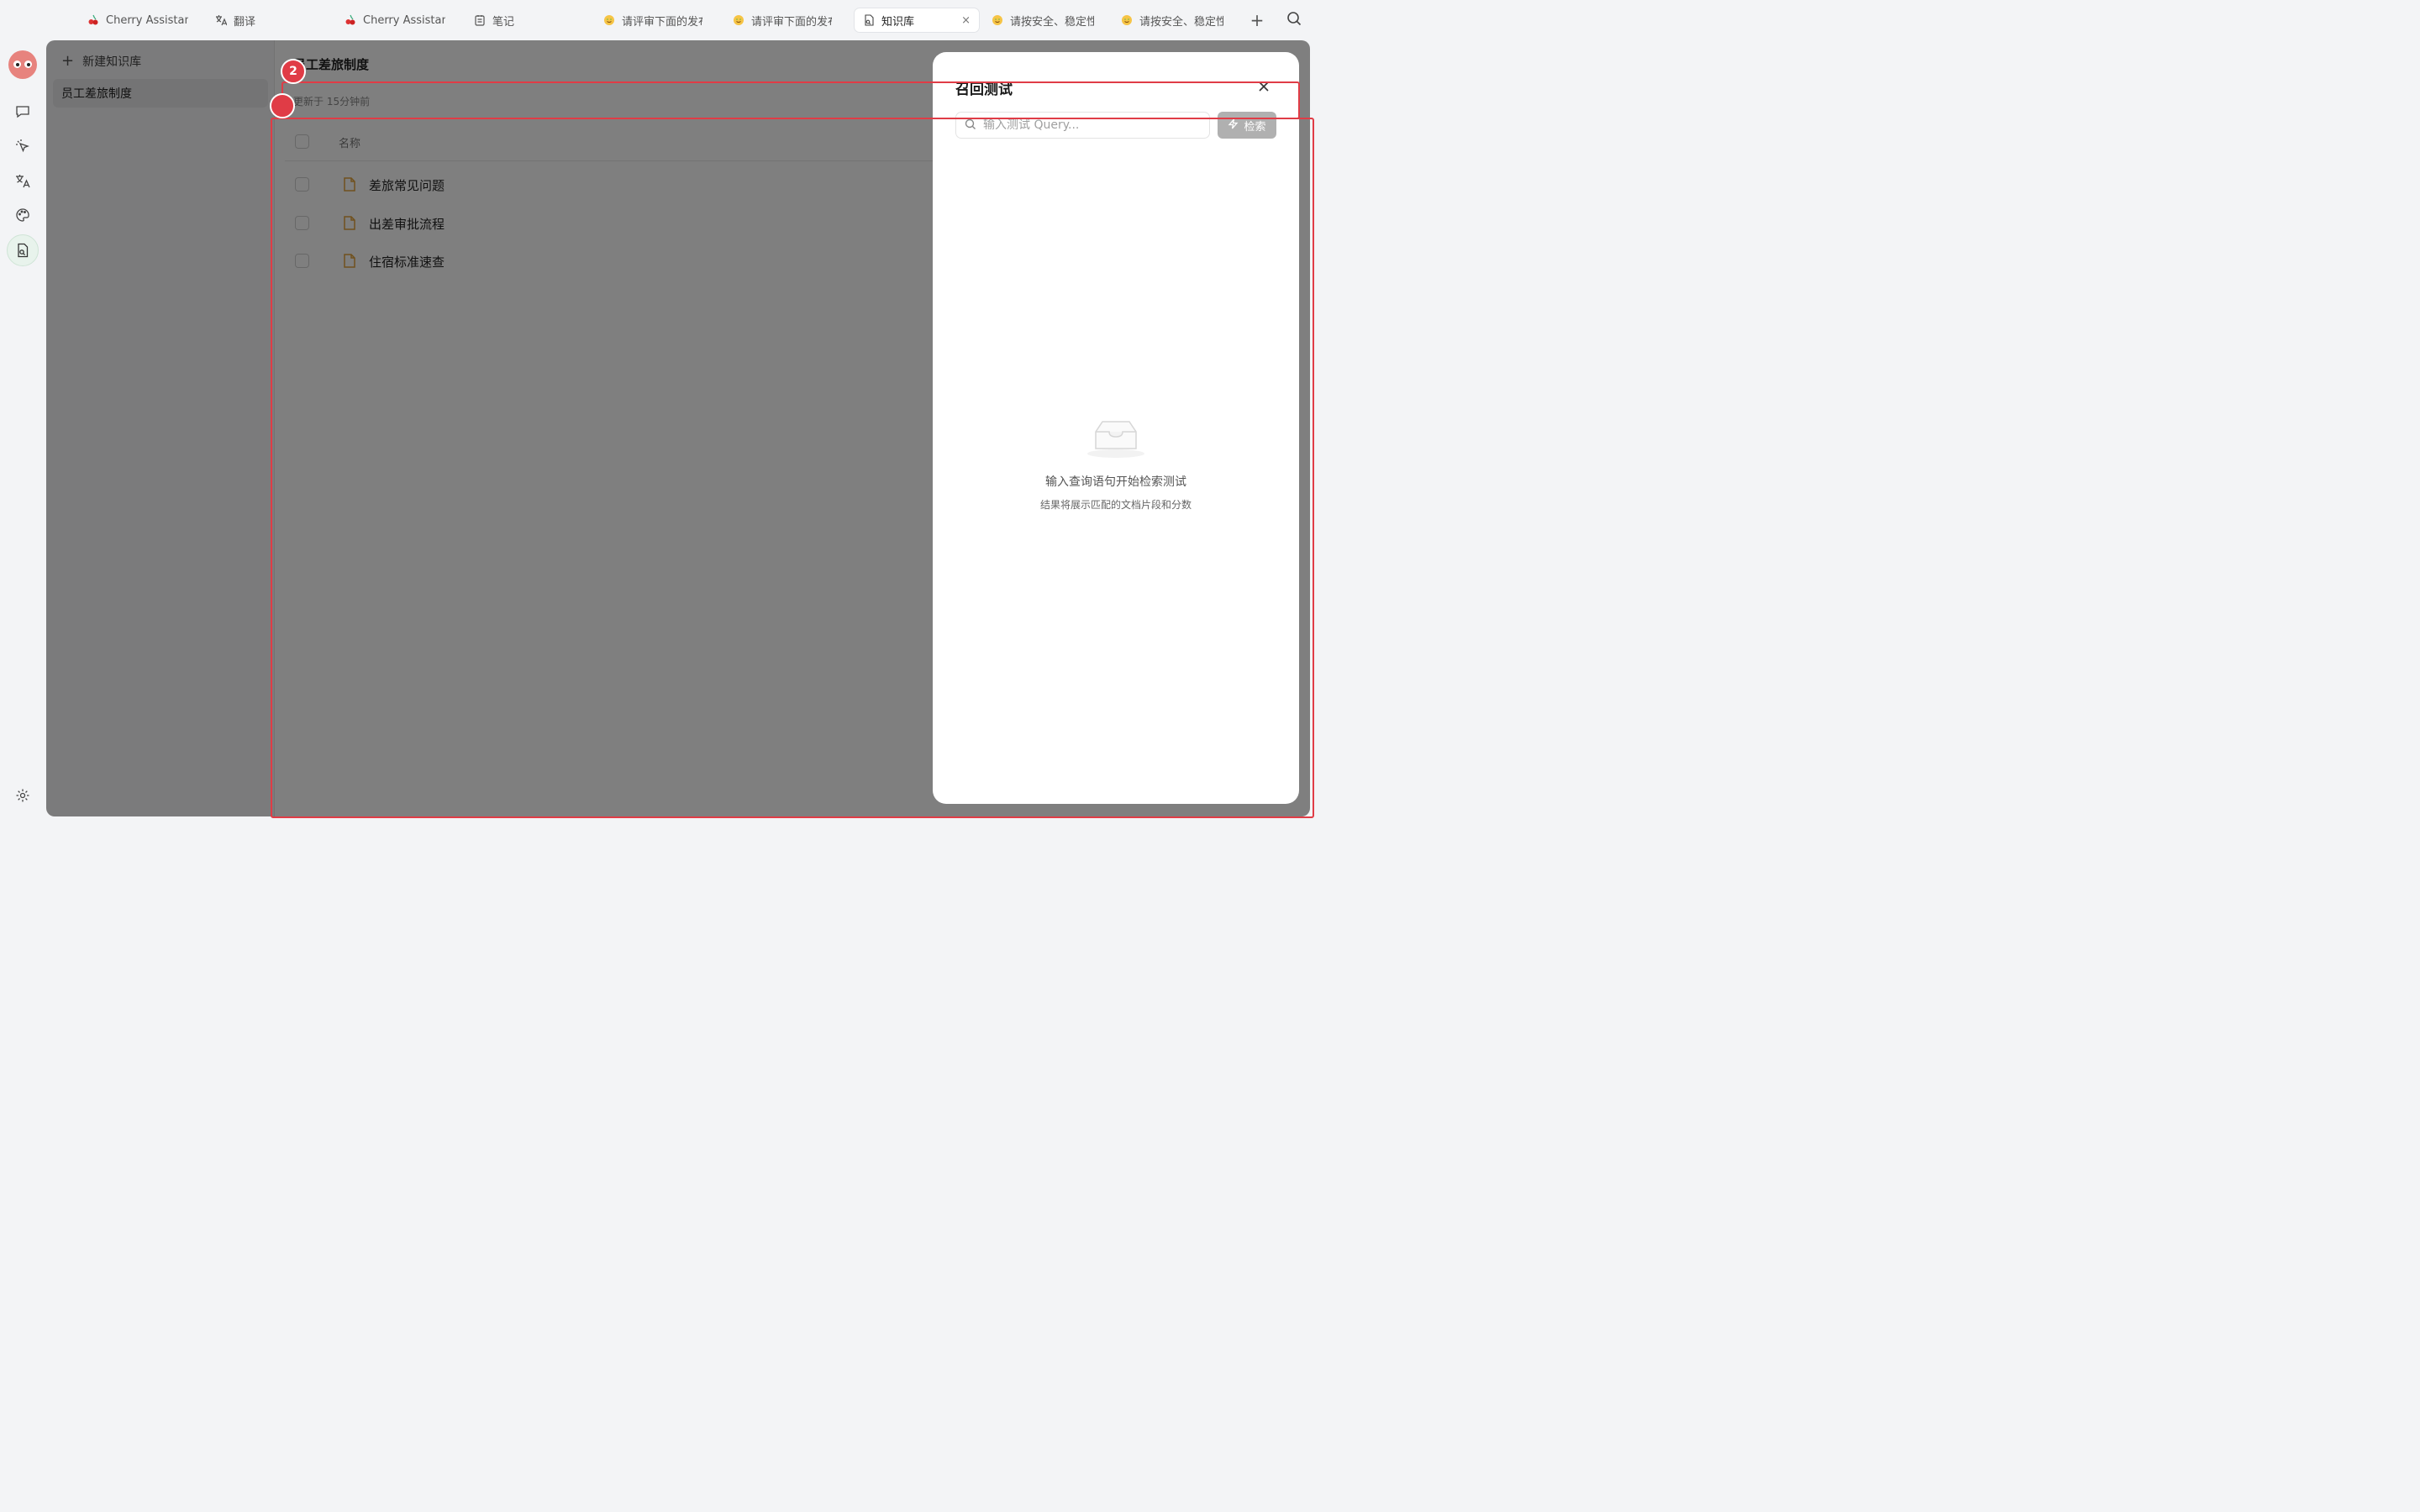  I want to click on palette-icon, so click(23, 215).